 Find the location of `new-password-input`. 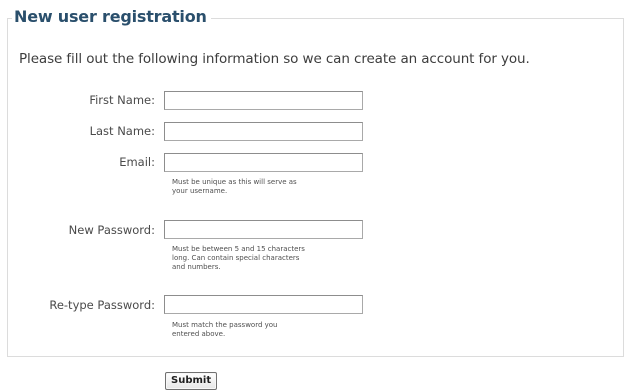

new-password-input is located at coordinates (263, 229).